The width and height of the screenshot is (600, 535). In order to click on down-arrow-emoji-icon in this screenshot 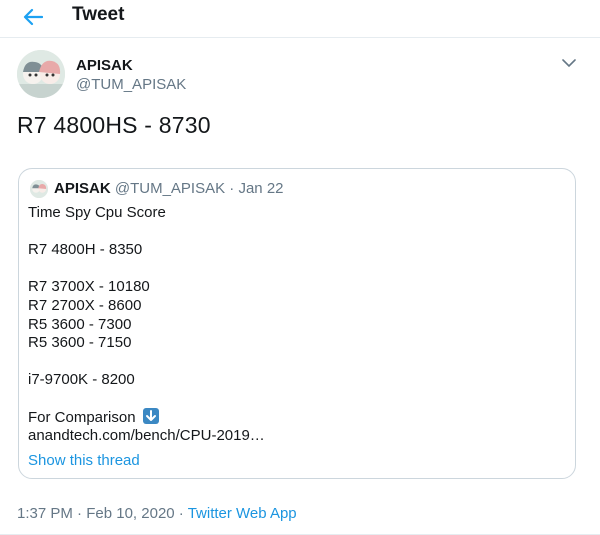, I will do `click(150, 416)`.